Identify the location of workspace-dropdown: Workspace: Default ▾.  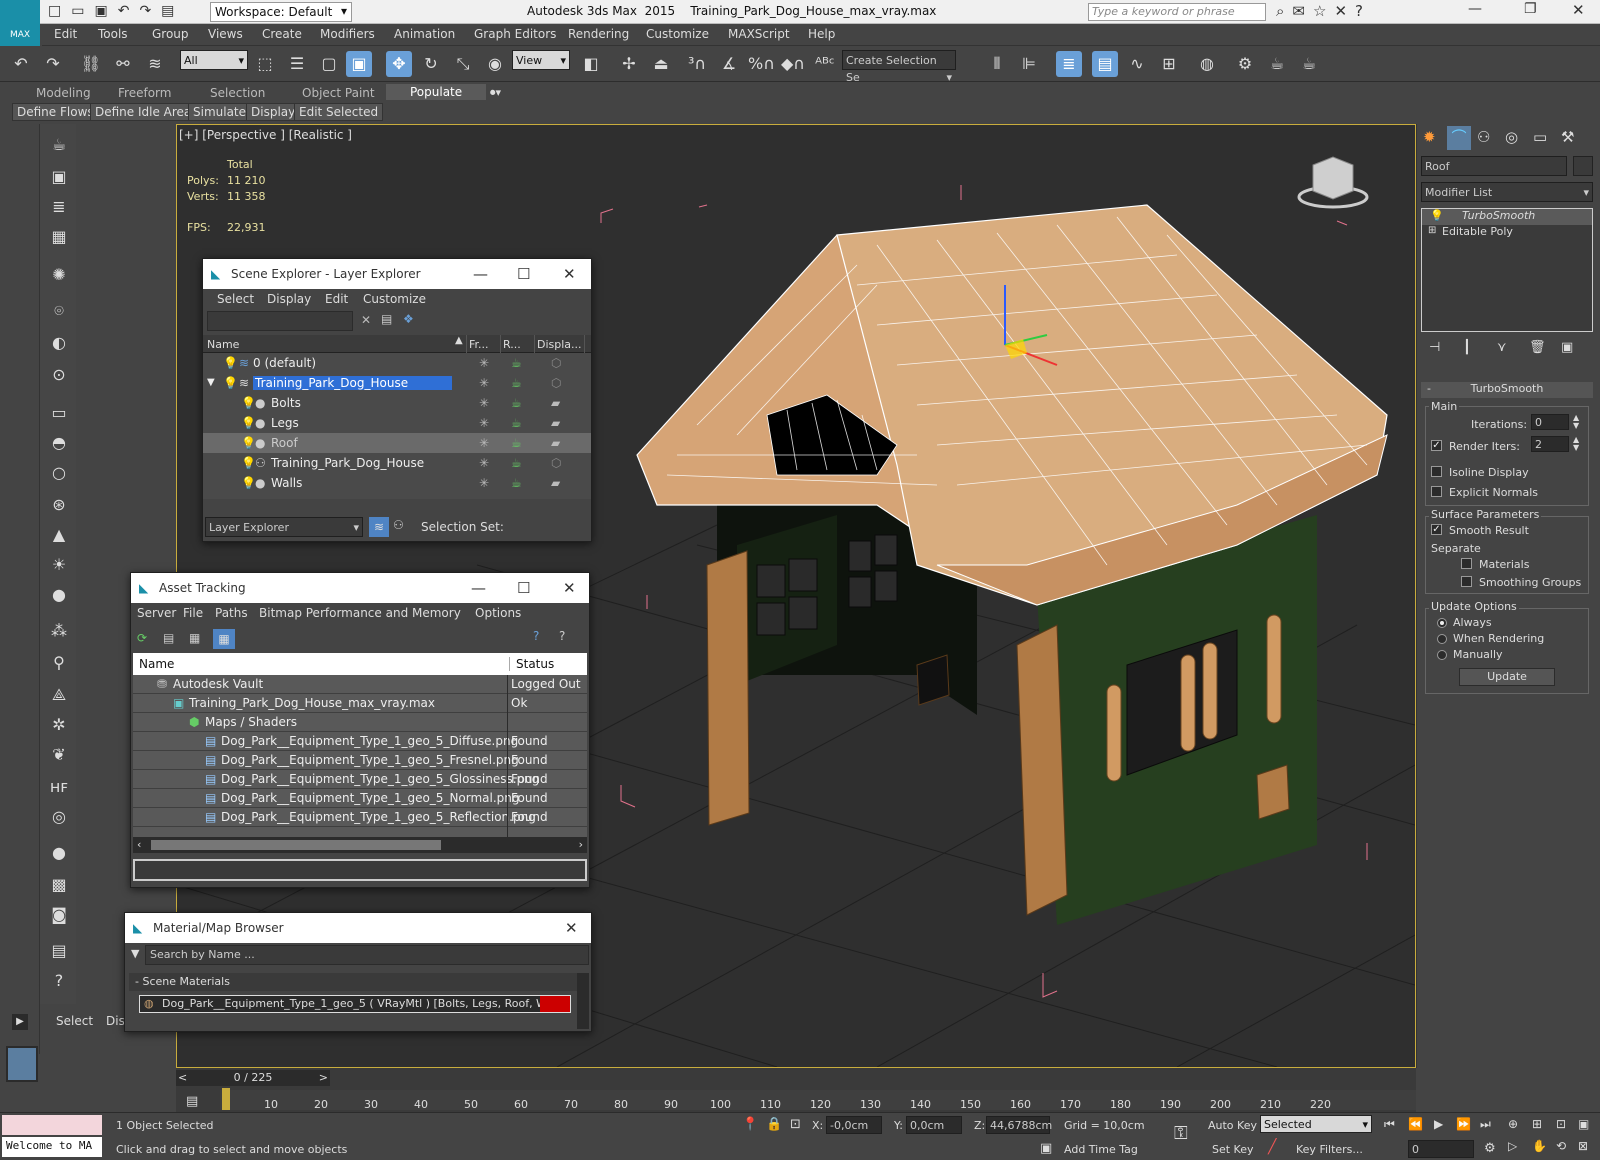
(281, 12).